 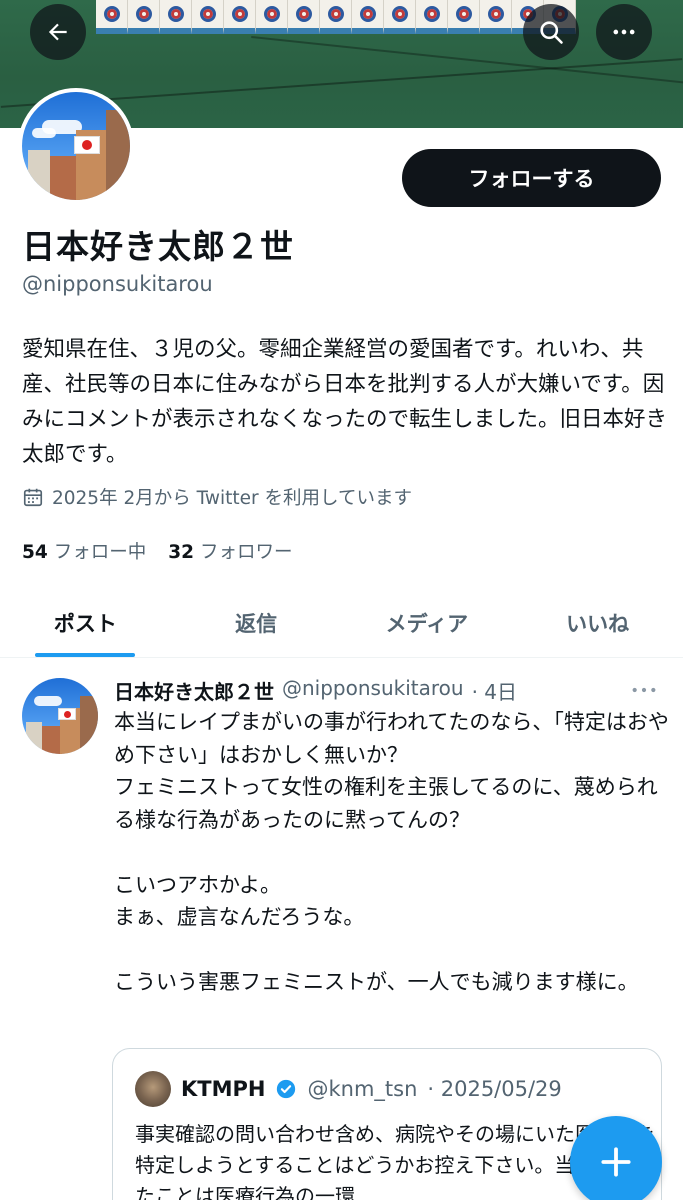 What do you see at coordinates (85, 622) in the screenshot?
I see `tab-posts: ポスト` at bounding box center [85, 622].